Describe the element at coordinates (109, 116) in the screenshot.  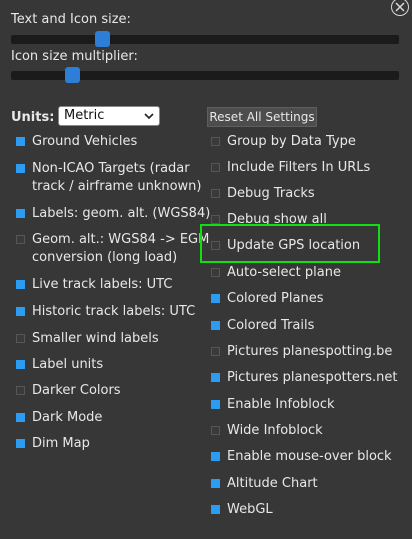
I see `units-select: Metric` at that location.